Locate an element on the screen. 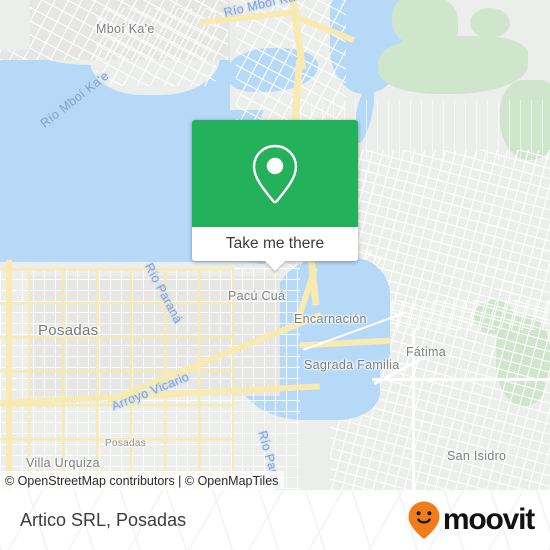  take-me-there-label: Take me there is located at coordinates (275, 243).